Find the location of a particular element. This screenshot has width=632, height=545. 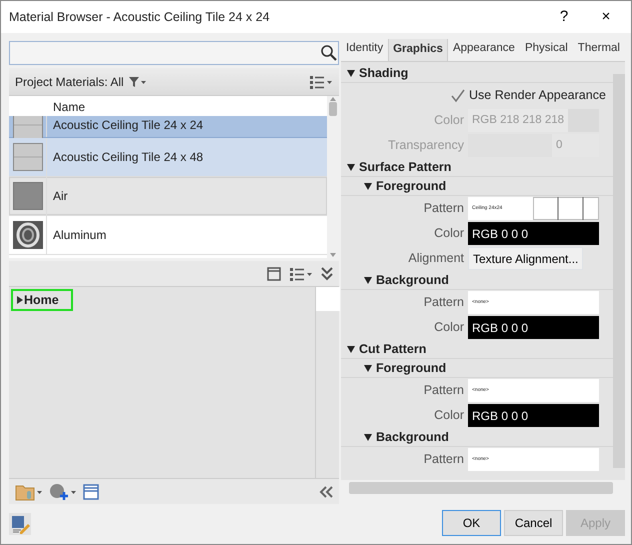

tab: Graphics is located at coordinates (418, 50).